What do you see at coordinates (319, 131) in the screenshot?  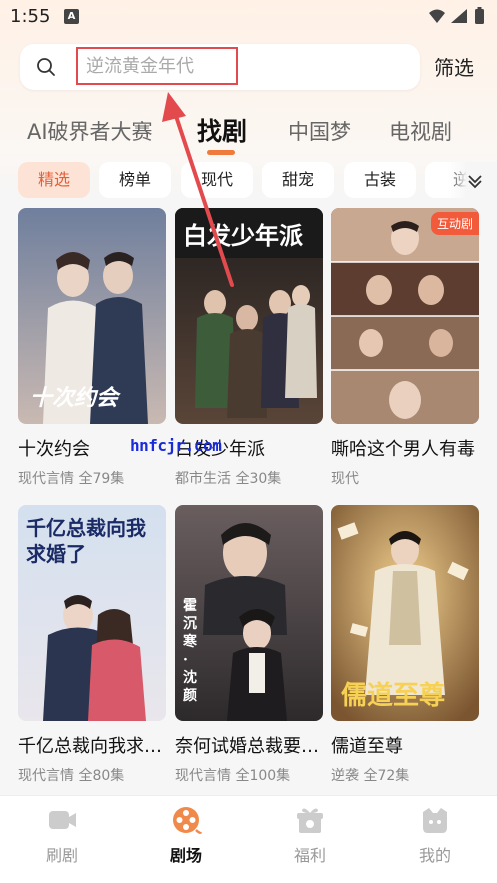 I see `tab-china-dream: 中国梦` at bounding box center [319, 131].